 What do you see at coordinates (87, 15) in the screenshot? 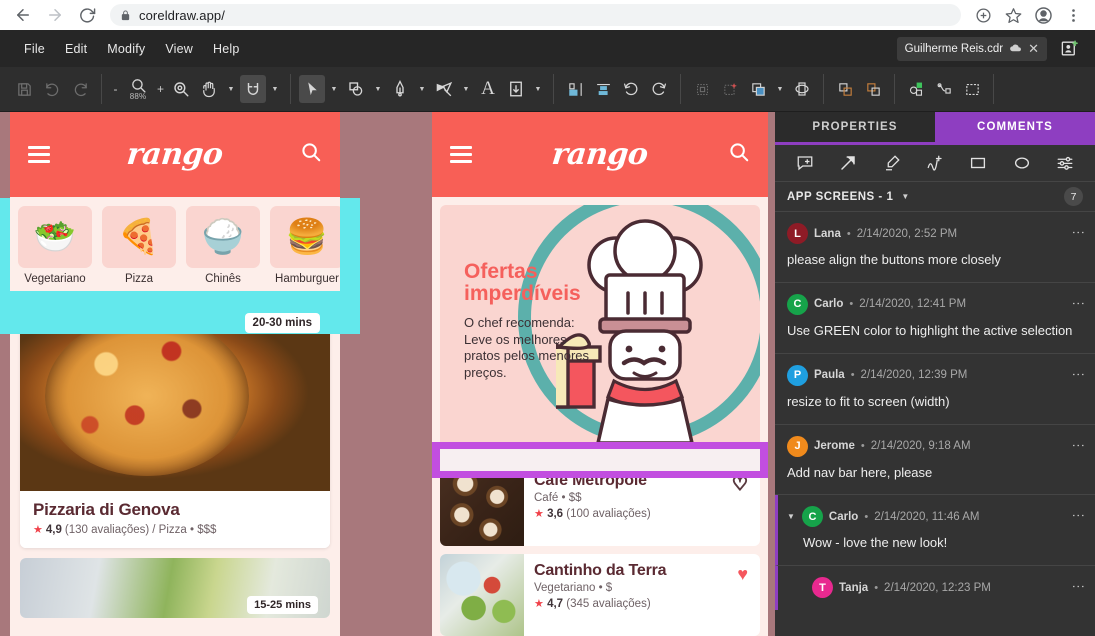
I see `reload-button` at bounding box center [87, 15].